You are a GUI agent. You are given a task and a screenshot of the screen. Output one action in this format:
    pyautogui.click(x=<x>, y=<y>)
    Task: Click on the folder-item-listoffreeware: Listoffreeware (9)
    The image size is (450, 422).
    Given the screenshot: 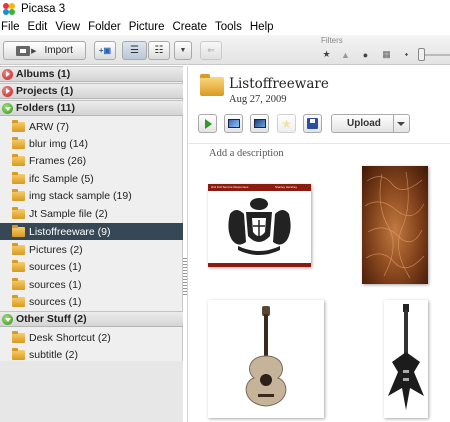 What is the action you would take?
    pyautogui.click(x=91, y=231)
    